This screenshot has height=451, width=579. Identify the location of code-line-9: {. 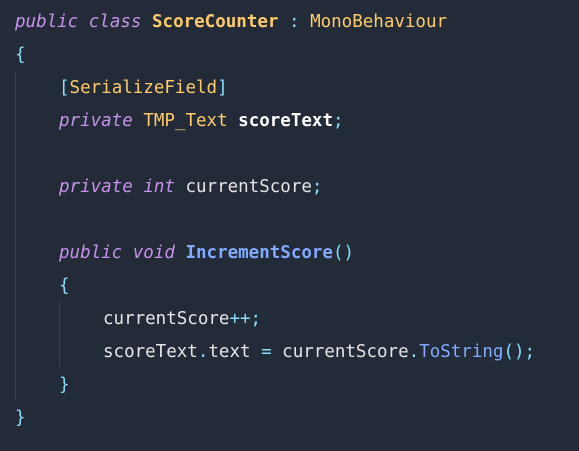
(64, 286).